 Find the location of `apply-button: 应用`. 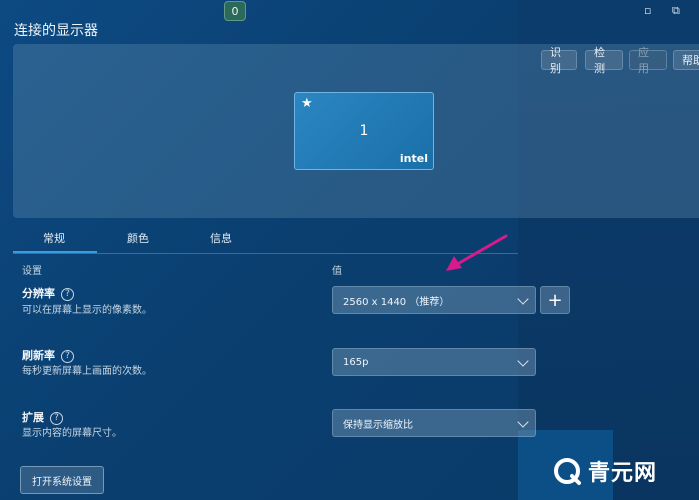

apply-button: 应用 is located at coordinates (648, 60).